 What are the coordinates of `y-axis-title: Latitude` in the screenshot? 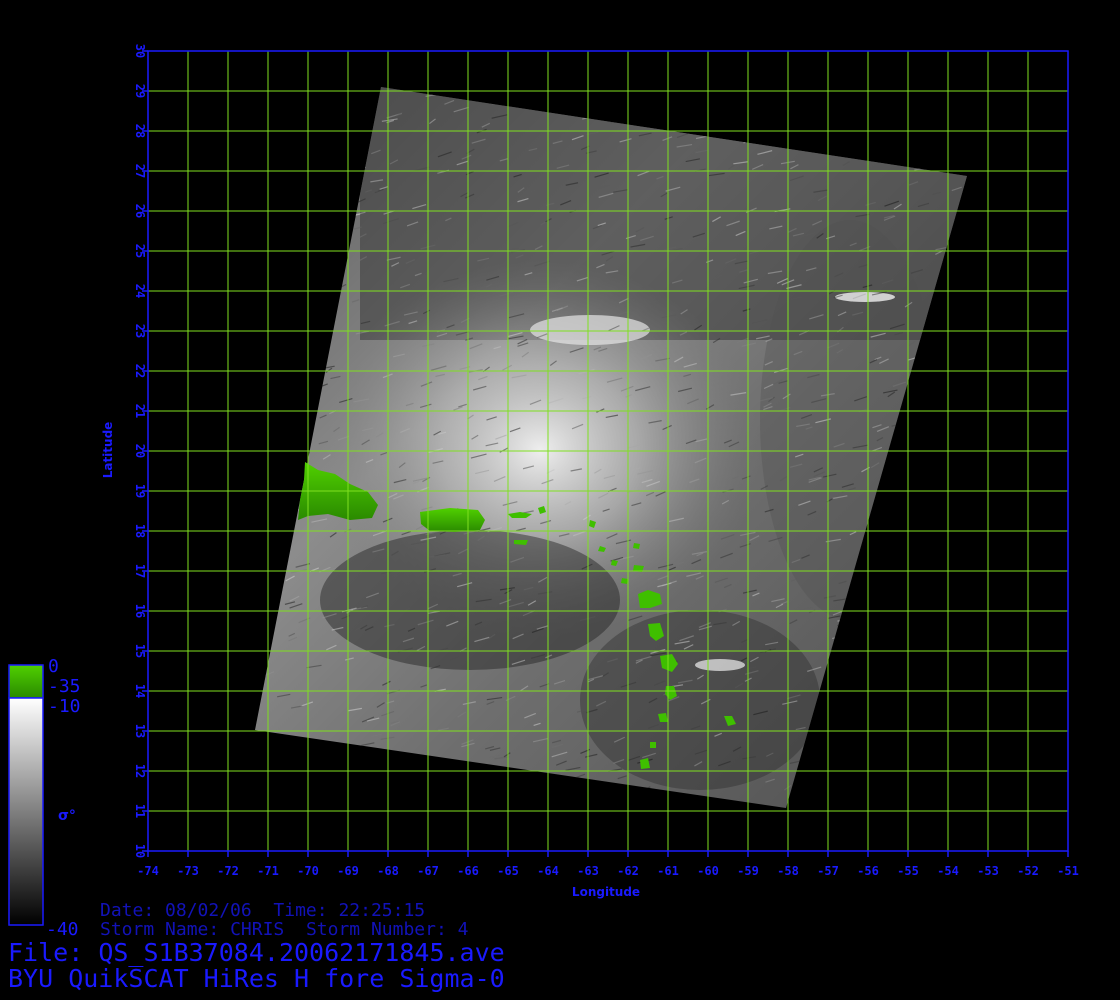 It's located at (108, 450).